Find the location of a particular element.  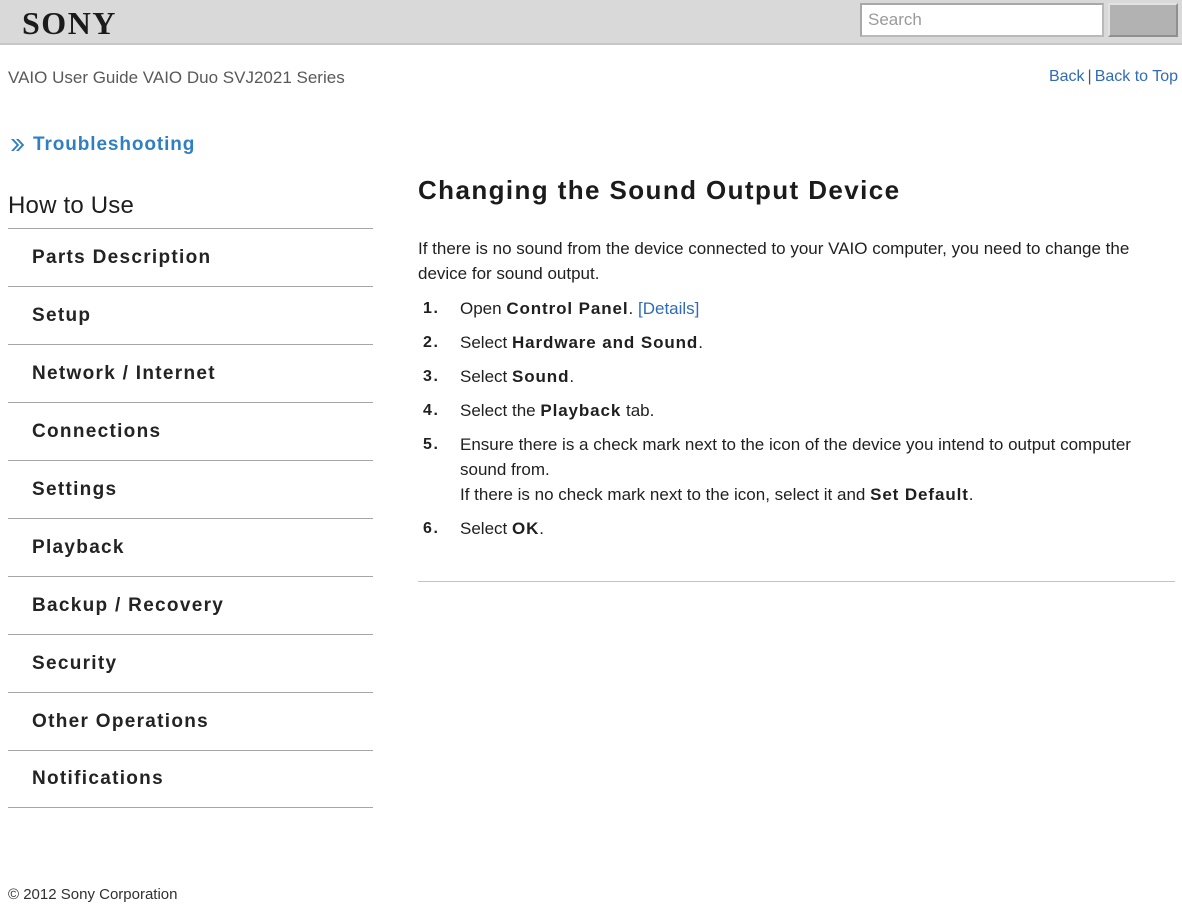

step-text: Select Sound. is located at coordinates (517, 376).